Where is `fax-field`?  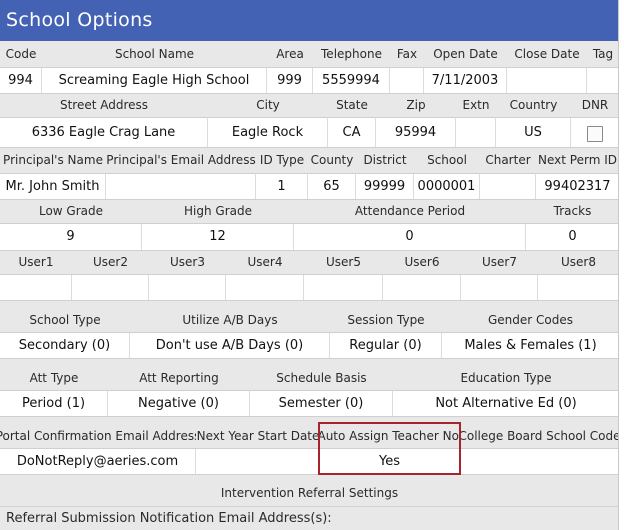
fax-field is located at coordinates (407, 80).